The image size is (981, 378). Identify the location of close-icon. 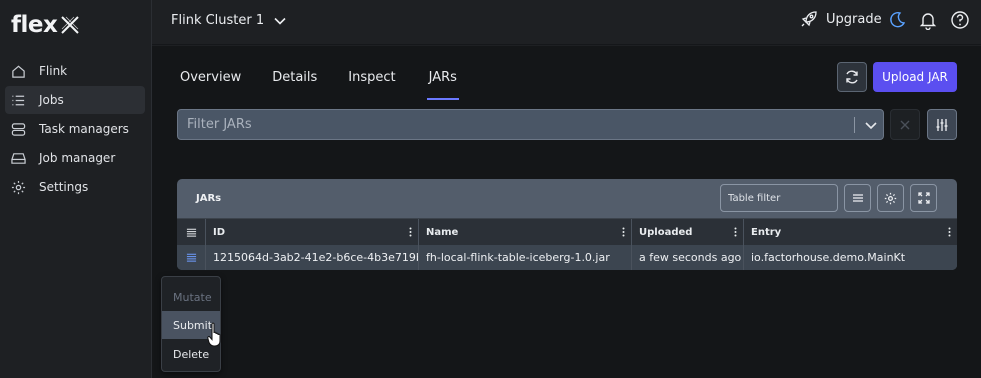
(905, 124).